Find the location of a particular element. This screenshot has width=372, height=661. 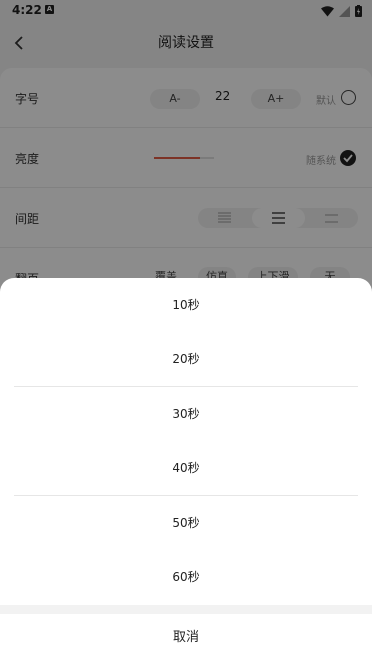

interval-option-10: 10秒 is located at coordinates (186, 305).